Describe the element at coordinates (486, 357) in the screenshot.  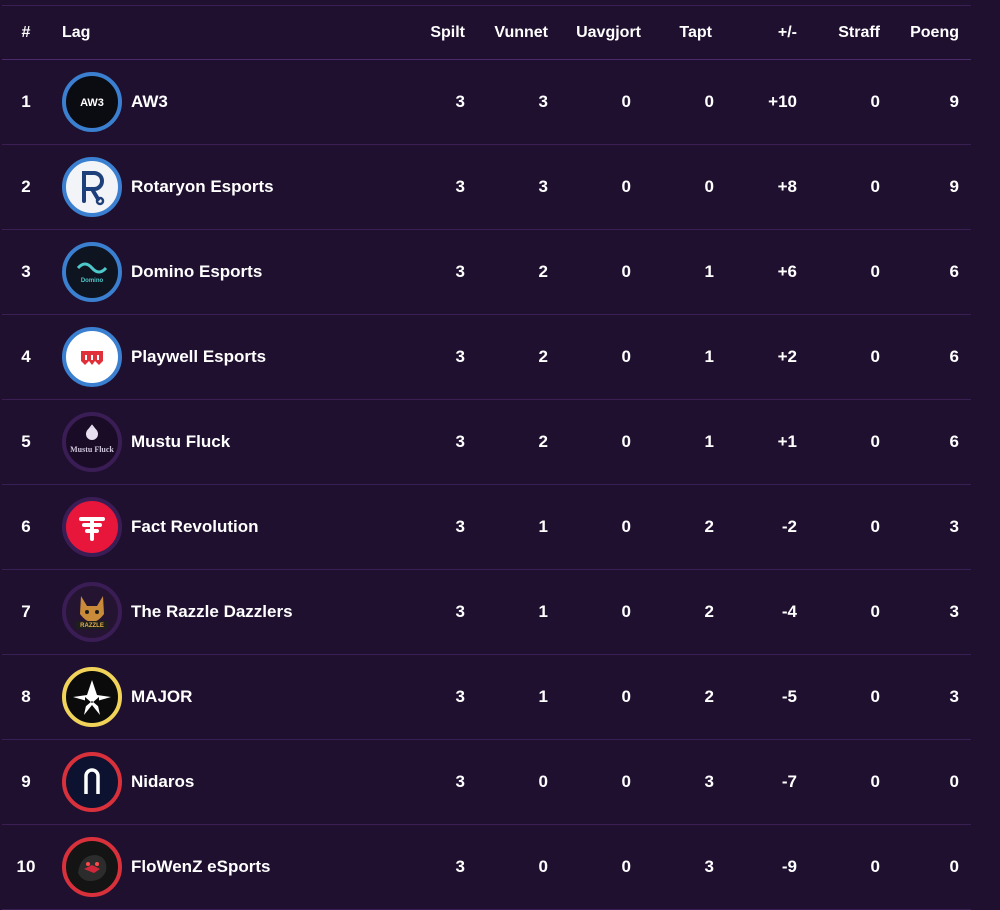
I see `table-row: 4 Playwell Esports 3 2 0 1 +2 0 6` at that location.